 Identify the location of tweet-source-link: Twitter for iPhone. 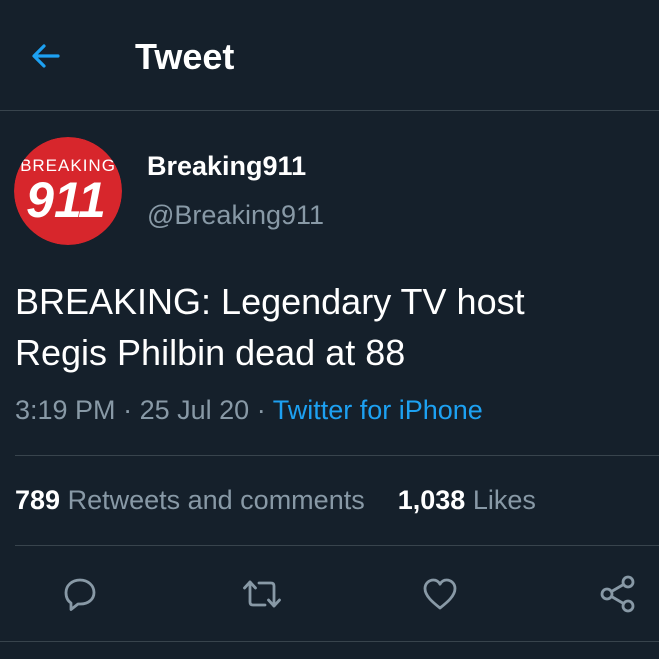
(378, 410).